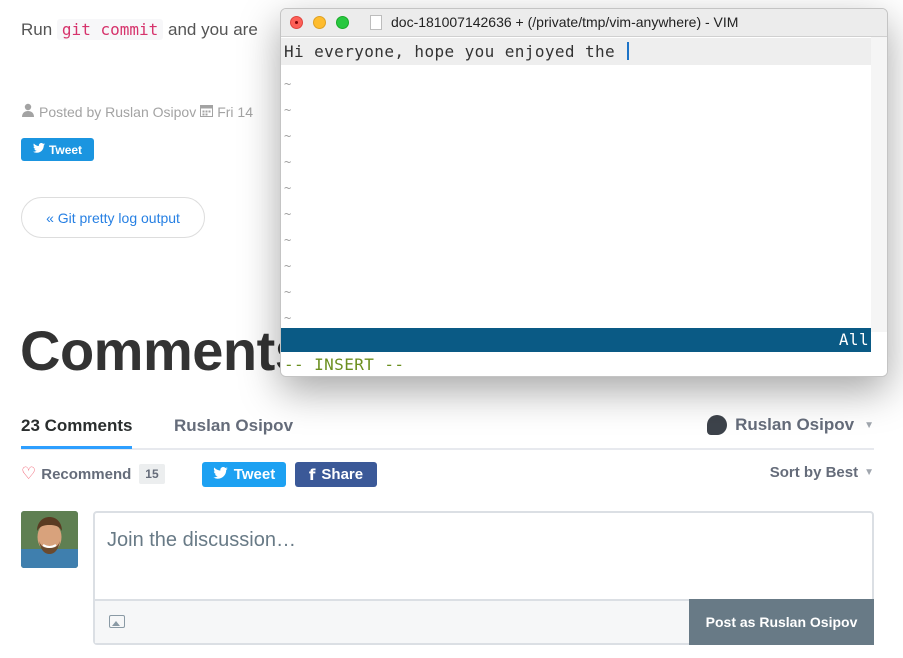 The width and height of the screenshot is (903, 658). What do you see at coordinates (29, 473) in the screenshot?
I see `heart-icon: ♡` at bounding box center [29, 473].